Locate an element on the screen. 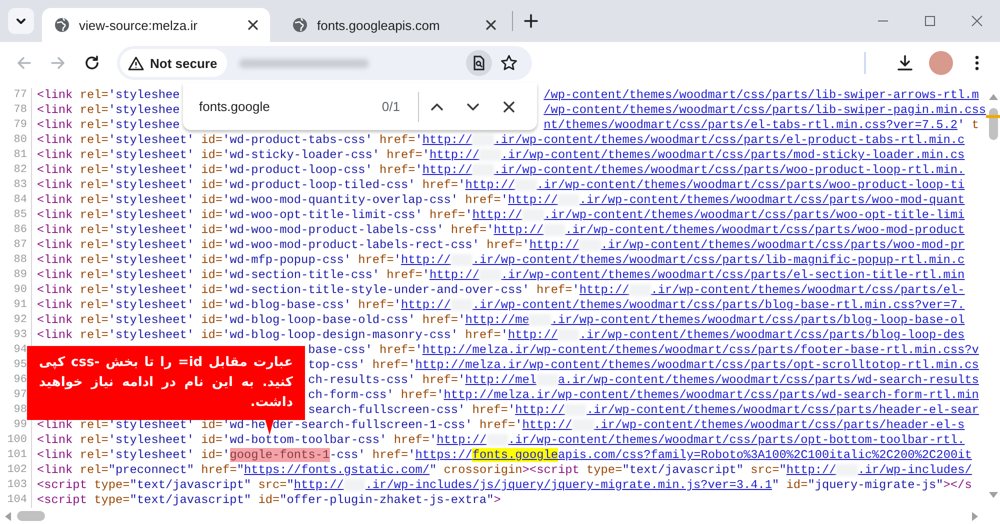  code-line: <link rel='stylesheet' id='wd-woo-opt-title-limit-css' href='http:// .ir/wp-content/themes/woodmart/css/parts/woo-opt-title-limi is located at coordinates (501, 215).